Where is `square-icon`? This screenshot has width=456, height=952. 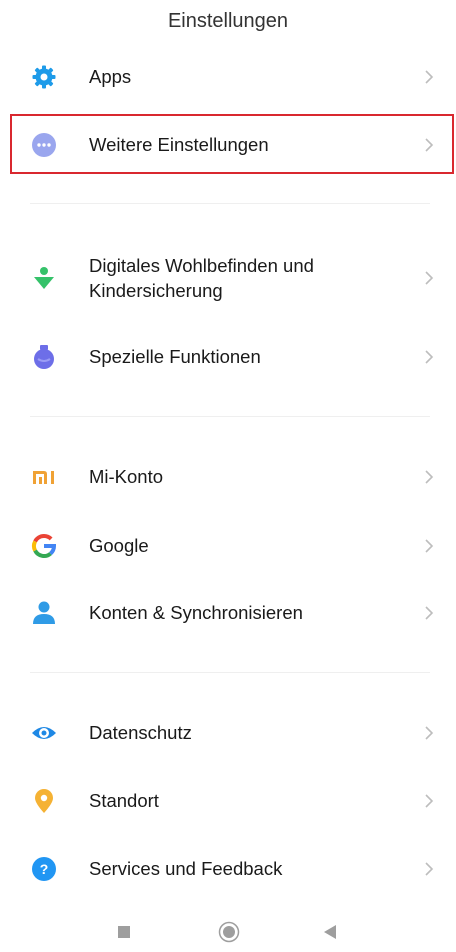 square-icon is located at coordinates (124, 932).